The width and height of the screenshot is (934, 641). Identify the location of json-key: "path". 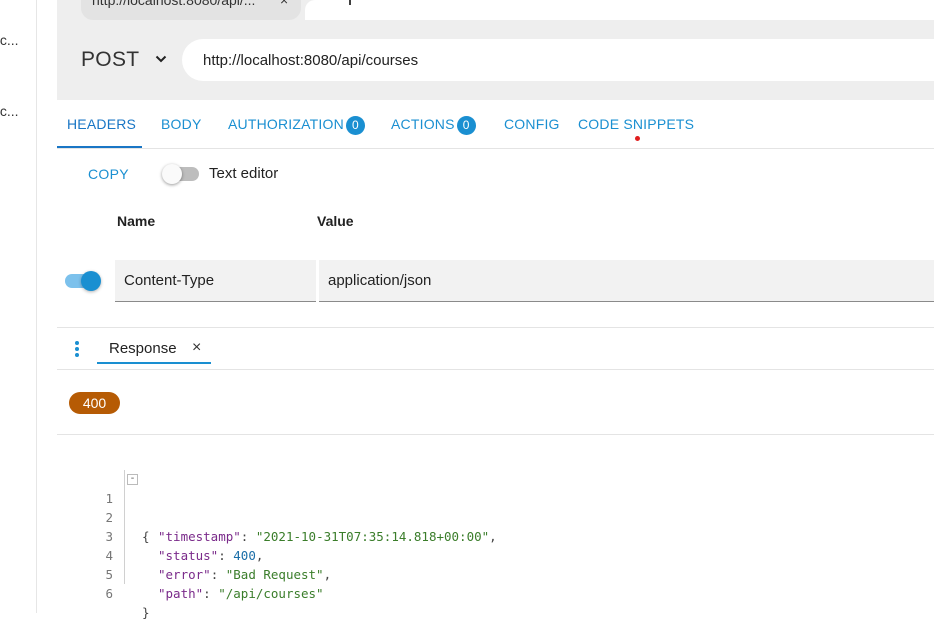
(181, 593).